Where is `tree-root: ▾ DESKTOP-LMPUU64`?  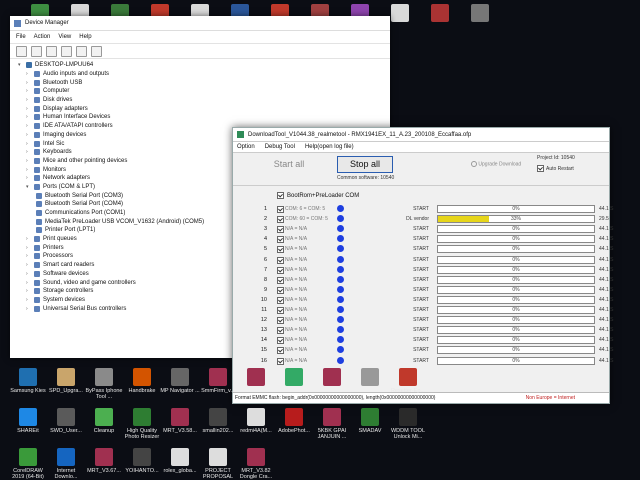 tree-root: ▾ DESKTOP-LMPUU64 is located at coordinates (204, 65).